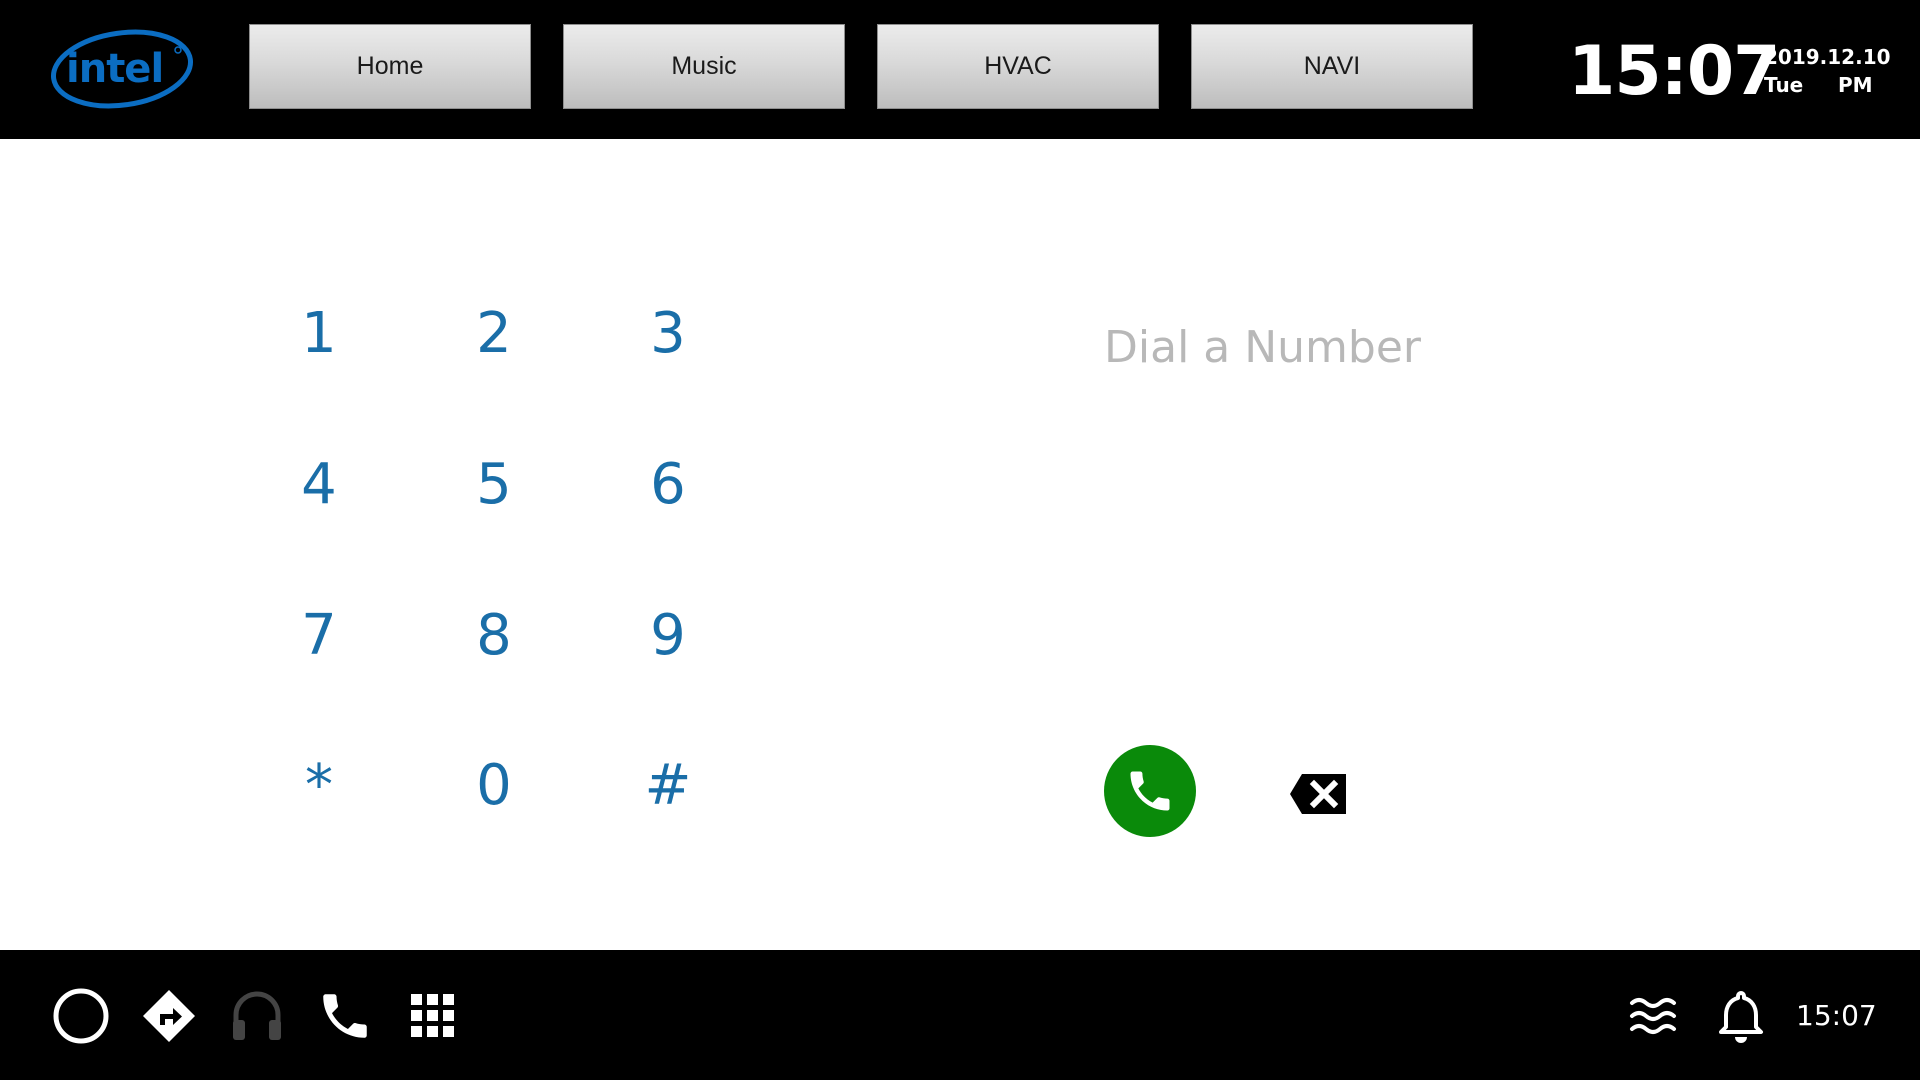 The image size is (1920, 1080). Describe the element at coordinates (169, 1016) in the screenshot. I see `directions-icon` at that location.